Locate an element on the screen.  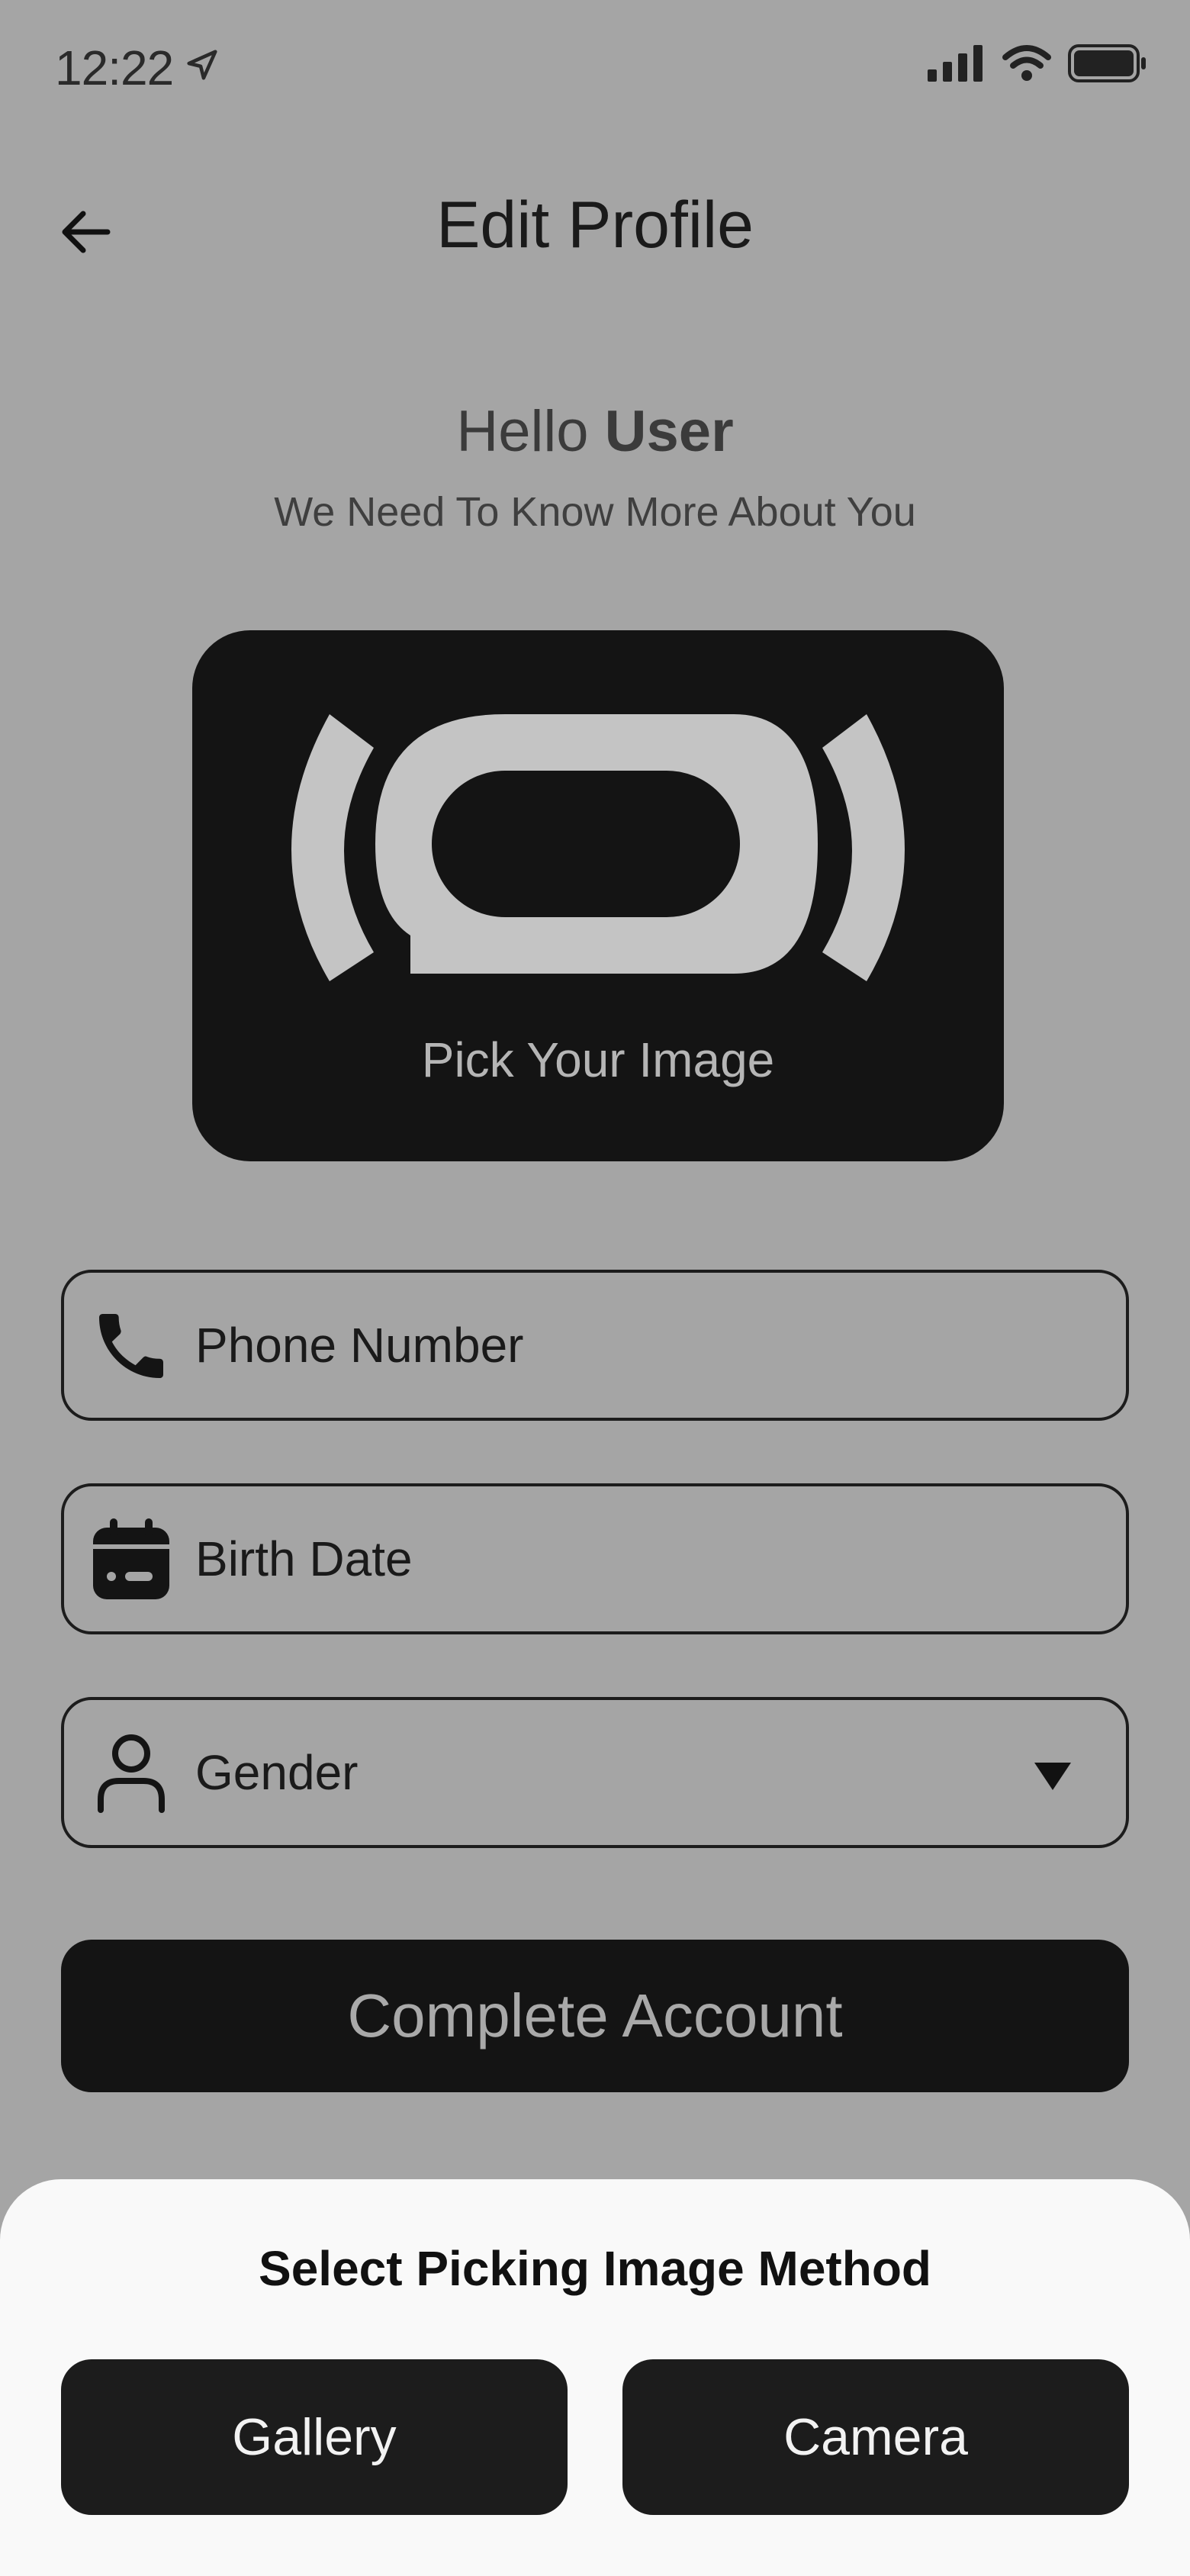
calendar-icon is located at coordinates (131, 1559).